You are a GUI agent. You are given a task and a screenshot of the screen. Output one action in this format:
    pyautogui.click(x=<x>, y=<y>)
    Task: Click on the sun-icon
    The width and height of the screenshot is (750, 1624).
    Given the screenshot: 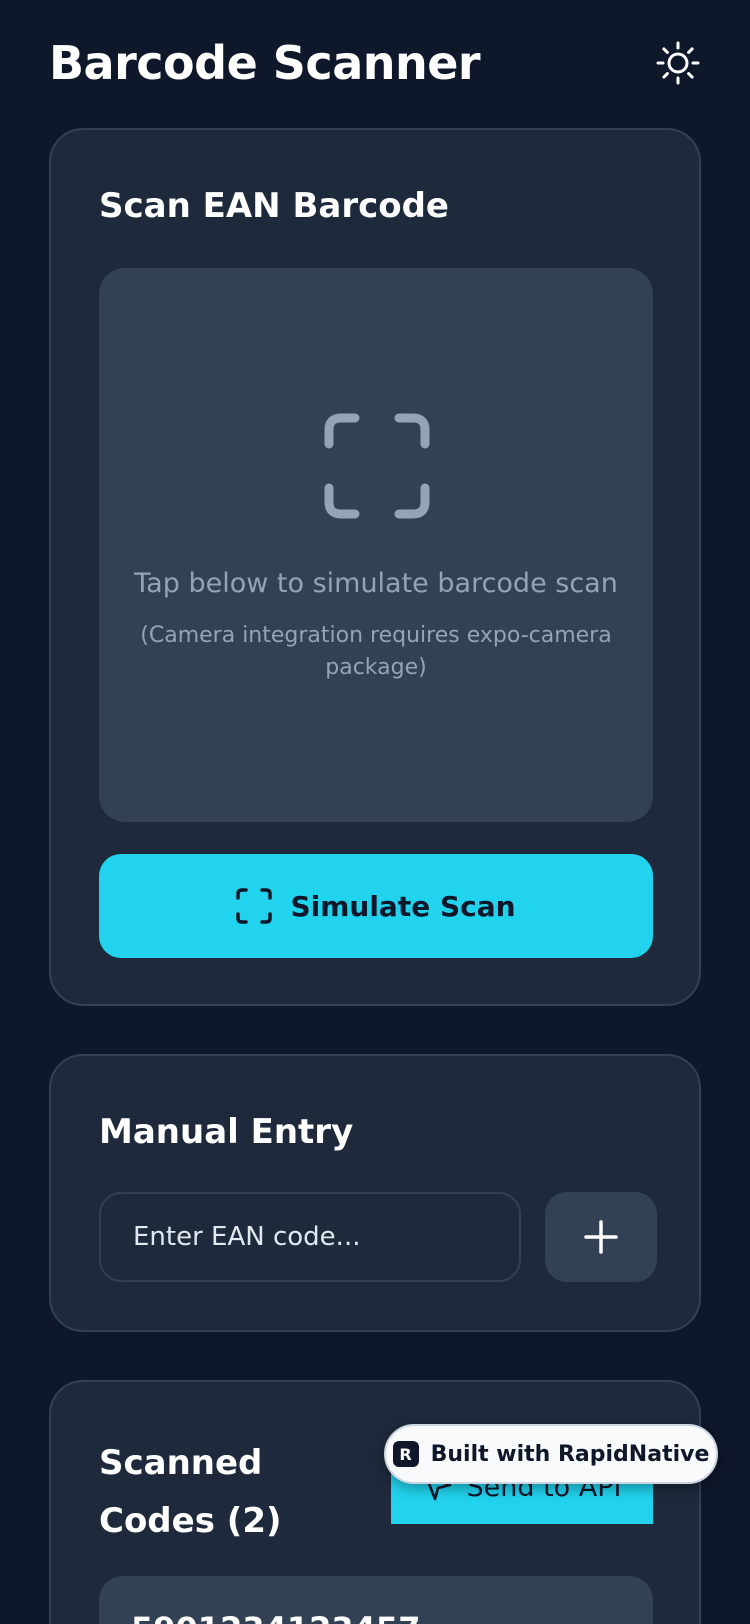 What is the action you would take?
    pyautogui.click(x=678, y=63)
    